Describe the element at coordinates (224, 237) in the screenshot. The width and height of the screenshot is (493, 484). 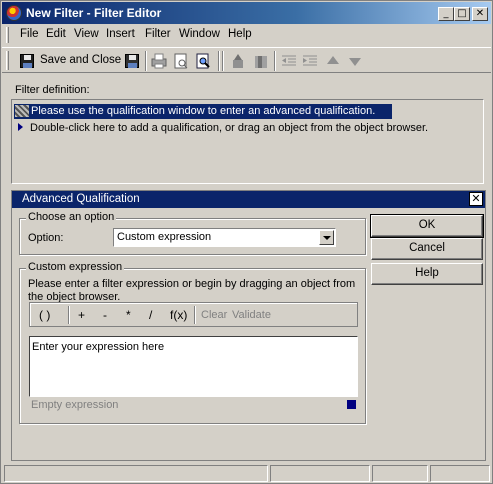
I see `option-select: Custom expression` at that location.